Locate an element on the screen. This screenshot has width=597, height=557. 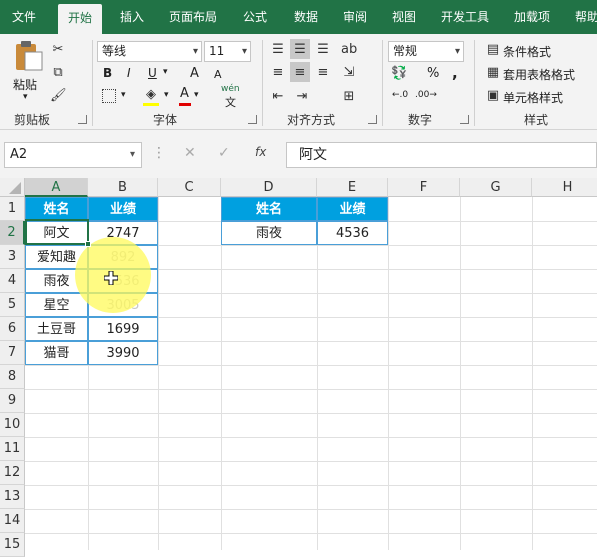
fill-handle is located at coordinates (88, 244).